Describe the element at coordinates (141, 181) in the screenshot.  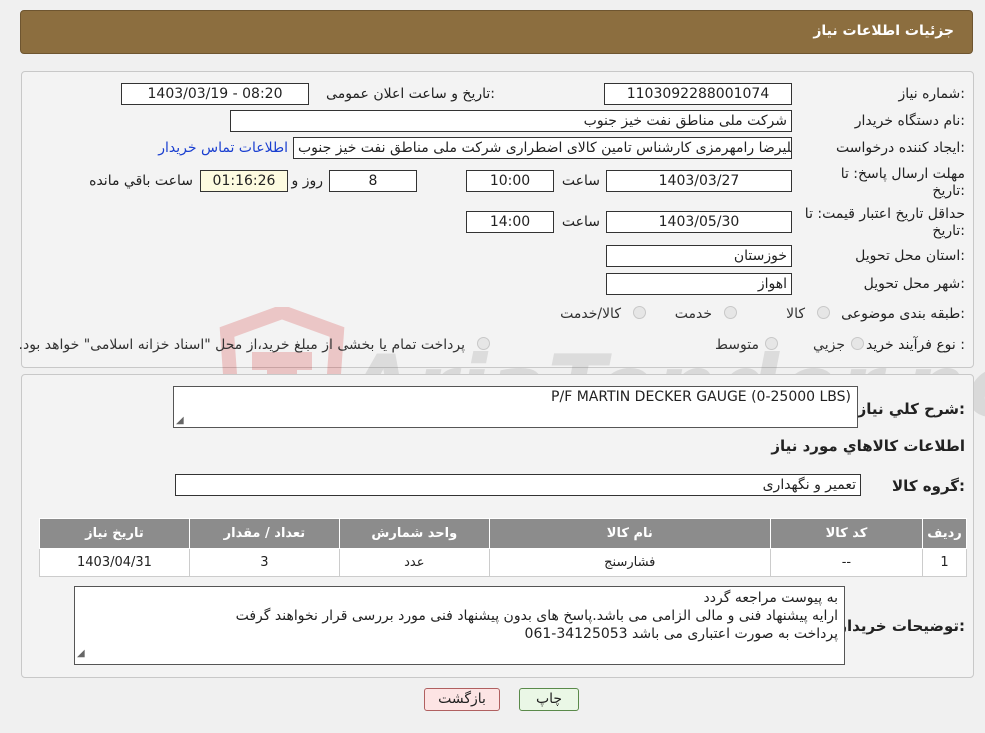
I see `remaining-label: ساعت باقي مانده` at that location.